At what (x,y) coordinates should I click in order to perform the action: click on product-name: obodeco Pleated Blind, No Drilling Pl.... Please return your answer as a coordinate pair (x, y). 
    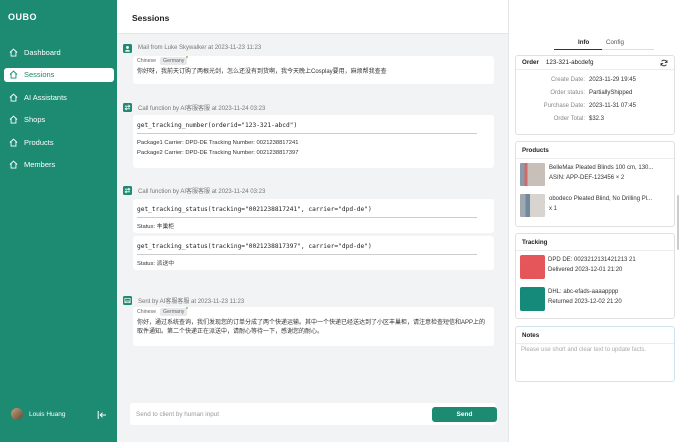
    Looking at the image, I should click on (601, 199).